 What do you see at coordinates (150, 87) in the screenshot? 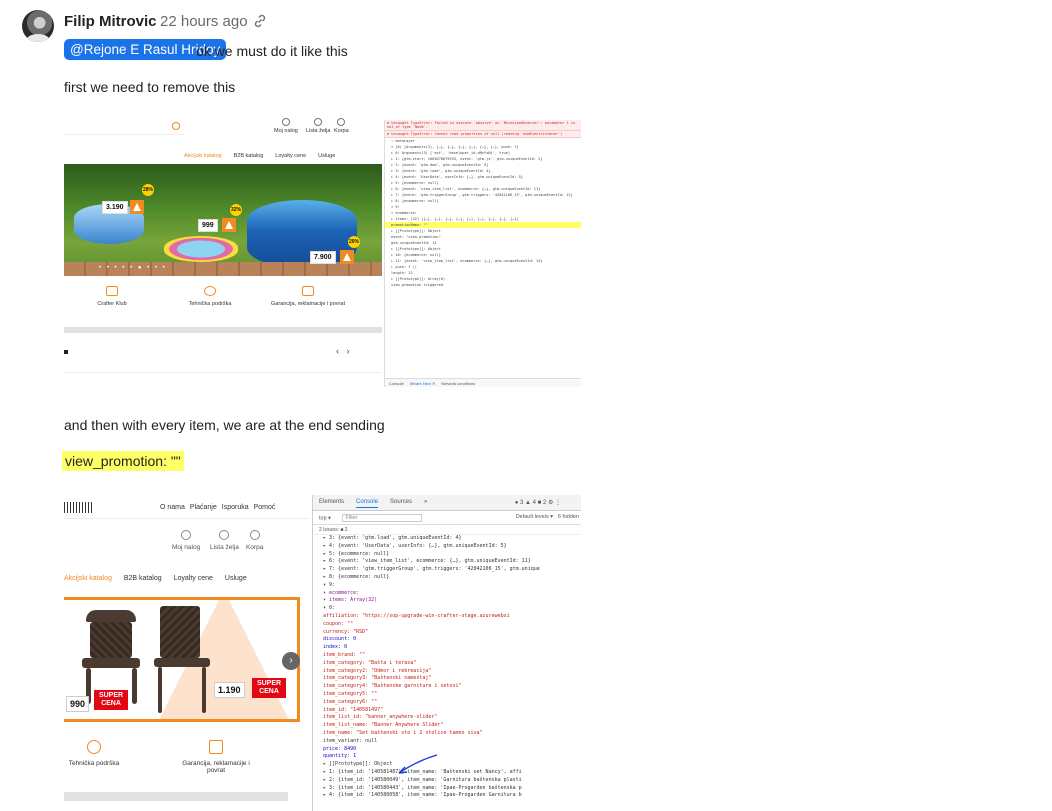
I see `message-line-1: first we need to remove this` at bounding box center [150, 87].